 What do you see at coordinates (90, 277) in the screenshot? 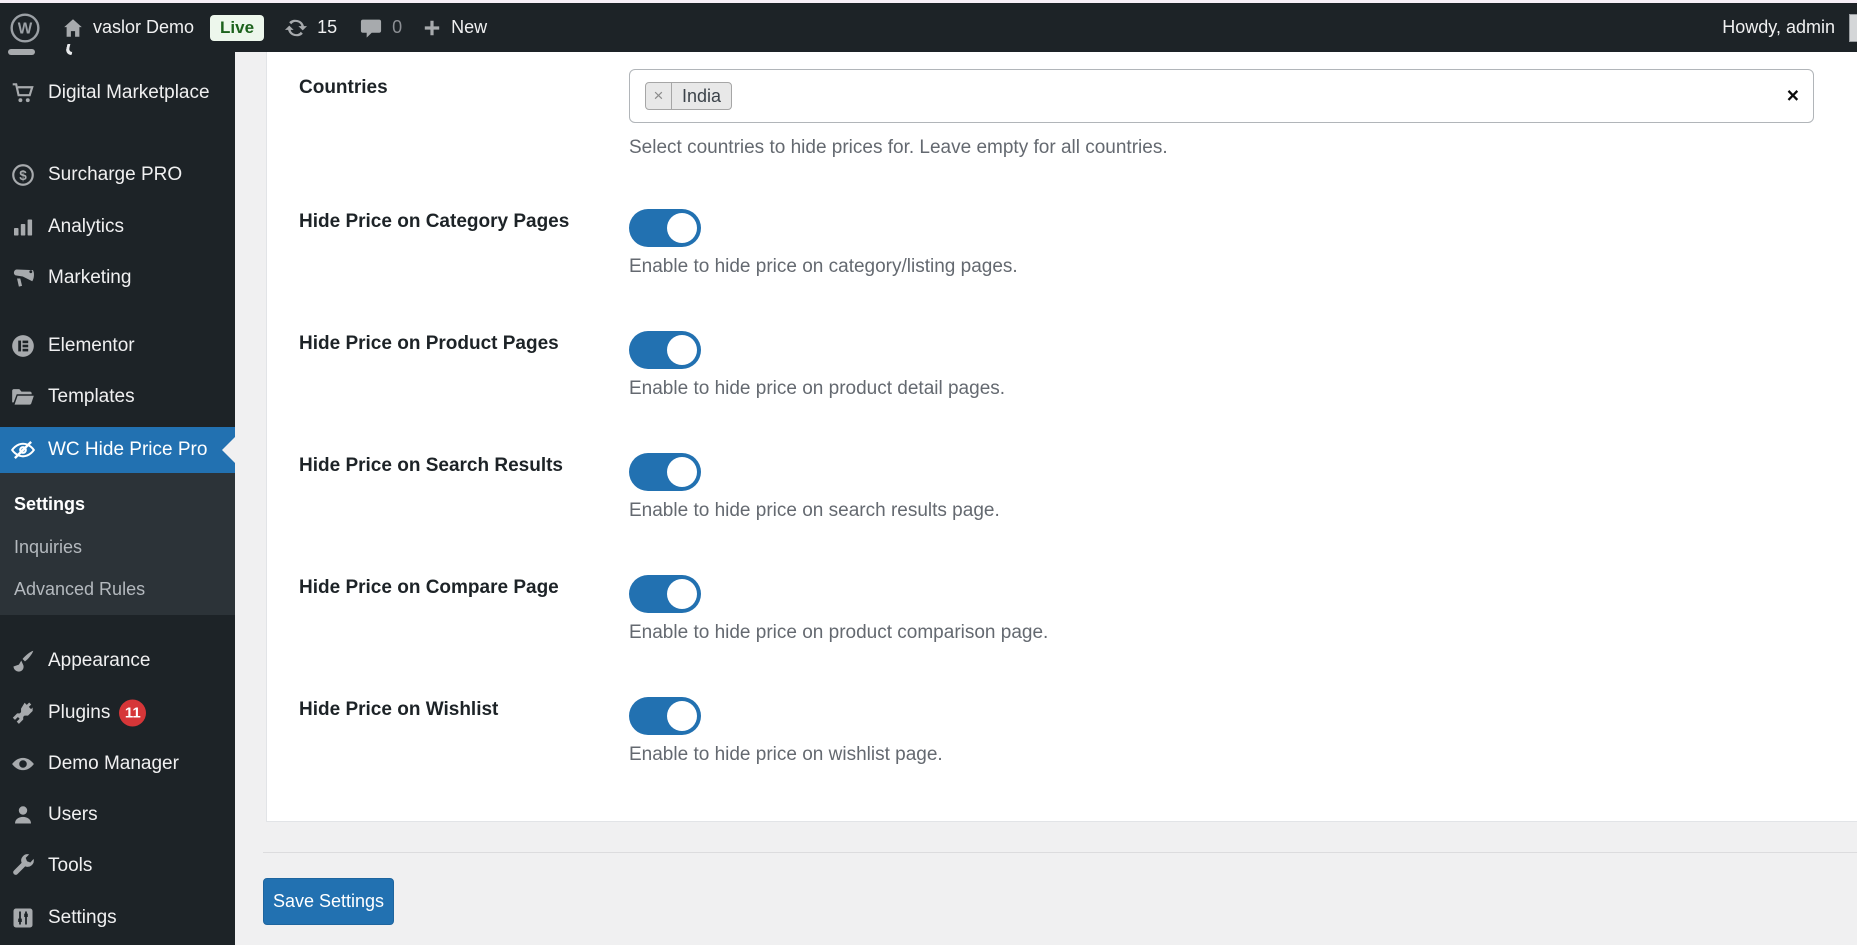
I see `sidebar-item-label: Marketing` at bounding box center [90, 277].